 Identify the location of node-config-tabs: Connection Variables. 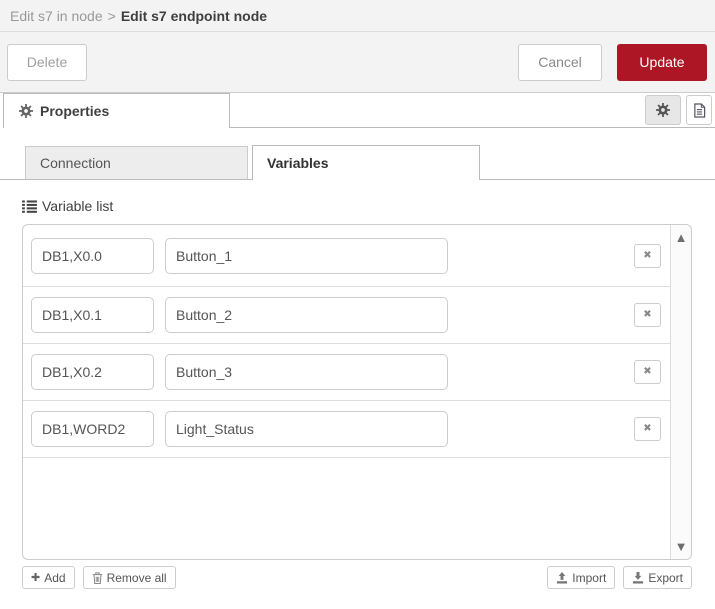
(357, 162).